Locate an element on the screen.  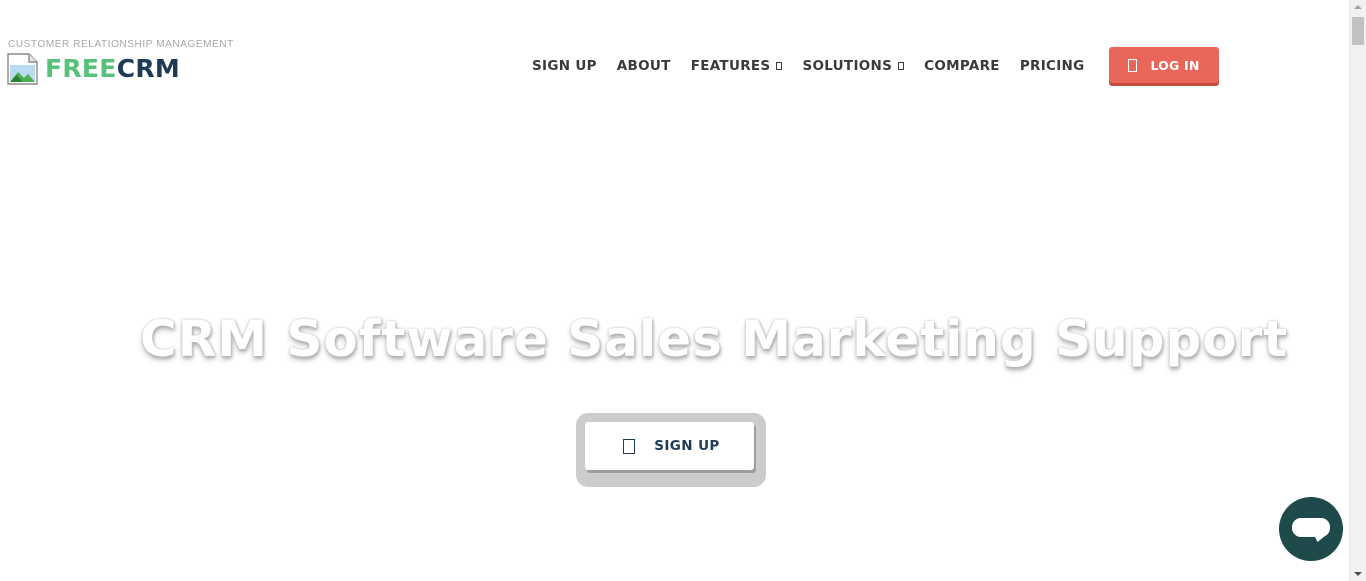
hero-signup-button: SIGN UP is located at coordinates (669, 446).